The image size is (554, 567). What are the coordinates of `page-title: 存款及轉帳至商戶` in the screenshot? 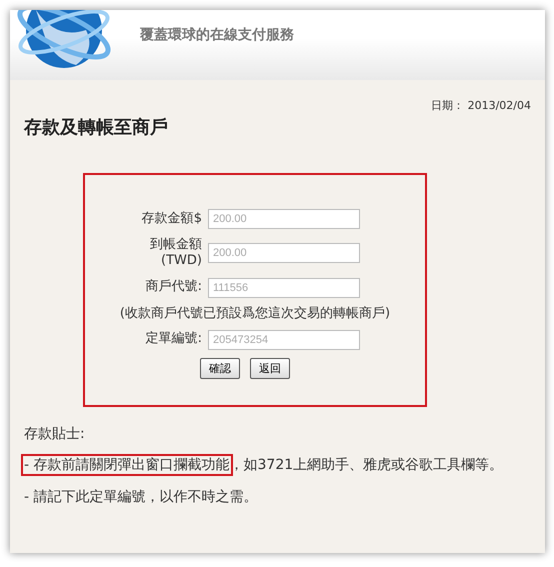 It's located at (96, 127).